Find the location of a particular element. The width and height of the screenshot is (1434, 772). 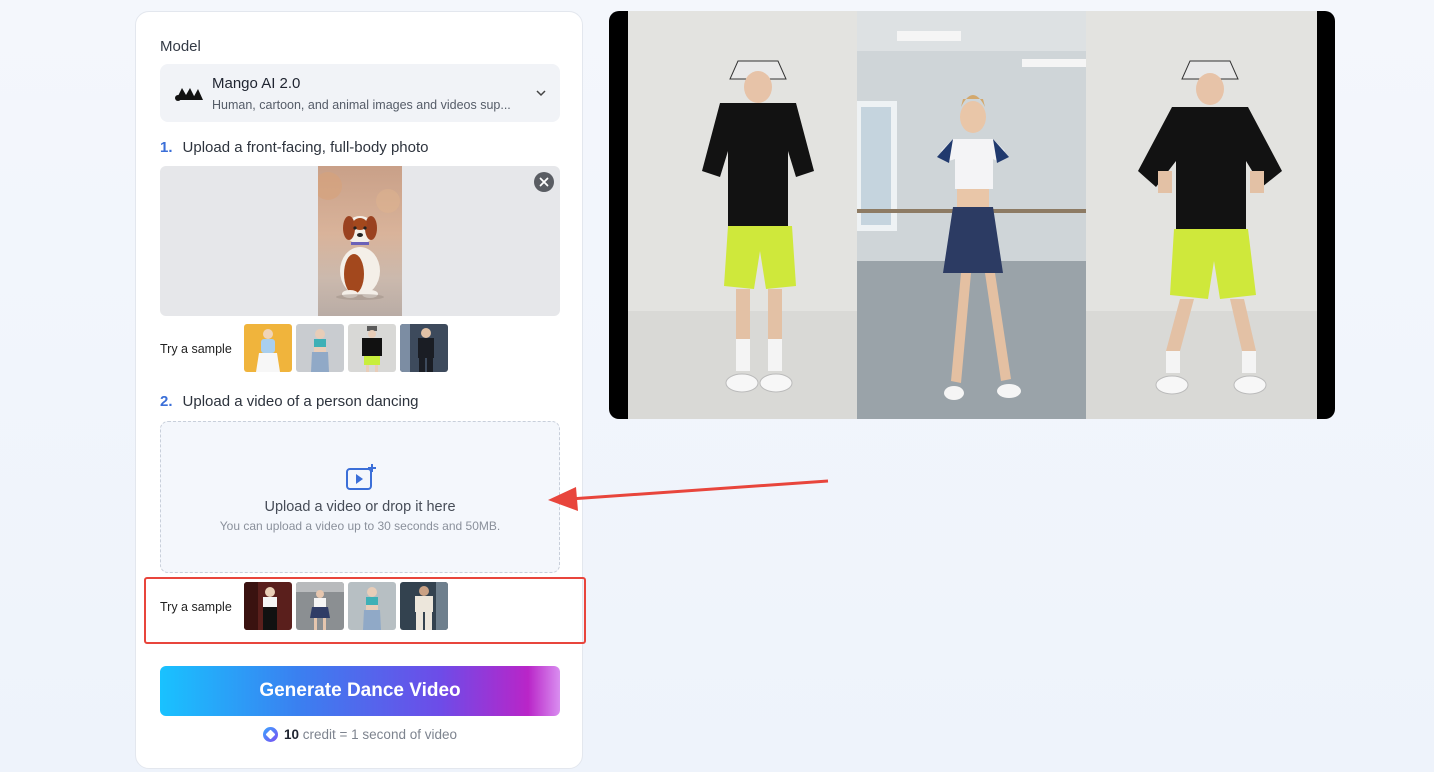

step-2-heading: 2. Upload a video of a person dancing is located at coordinates (289, 401).